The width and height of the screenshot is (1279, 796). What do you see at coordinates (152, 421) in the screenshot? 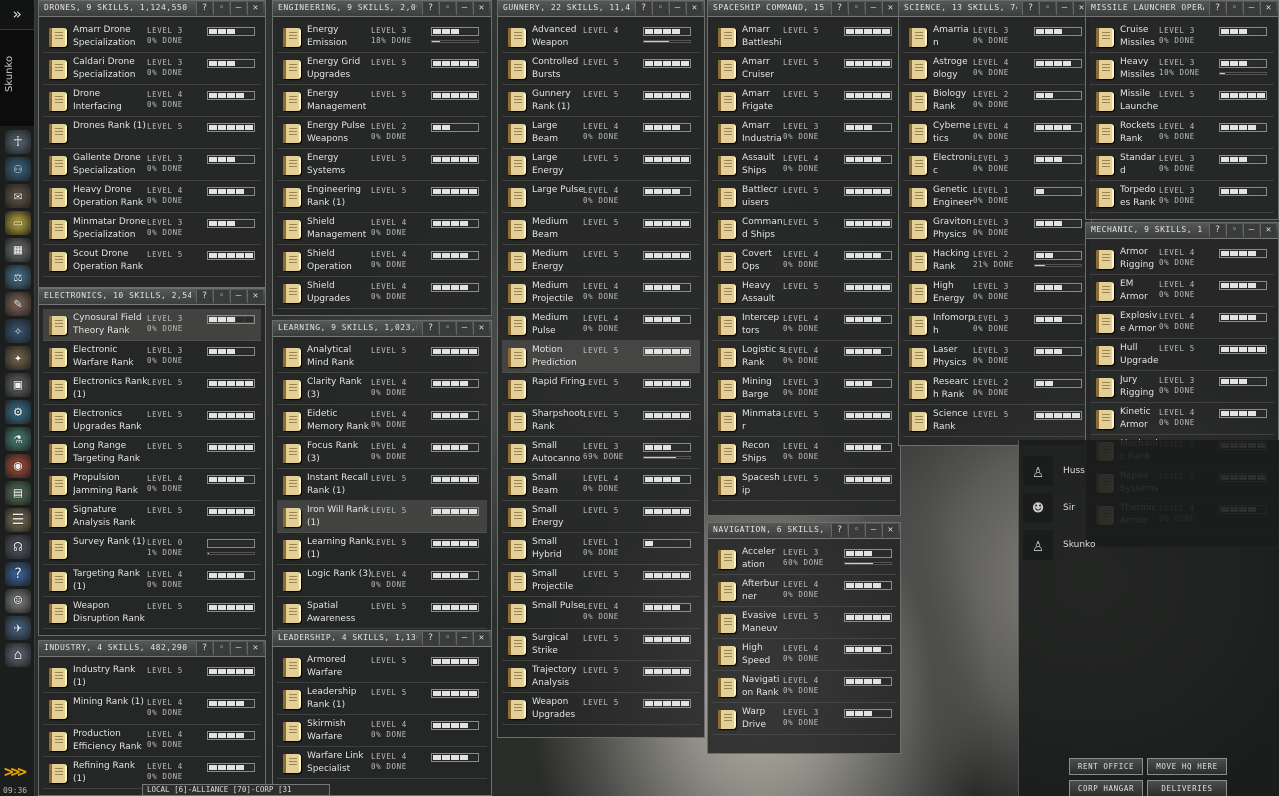
I see `skill-row: Electronics Upgrades Rank LEVEL 5` at bounding box center [152, 421].